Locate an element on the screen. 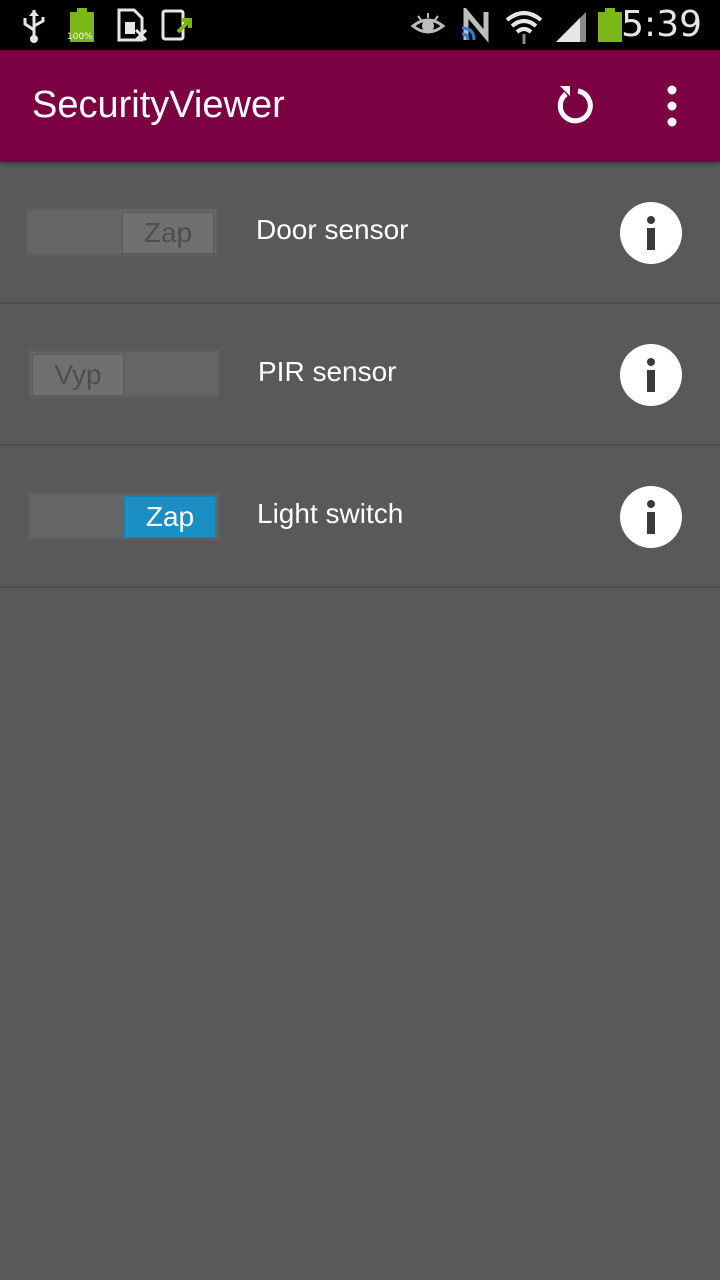  battery-percent-label: 100% is located at coordinates (80, 37).